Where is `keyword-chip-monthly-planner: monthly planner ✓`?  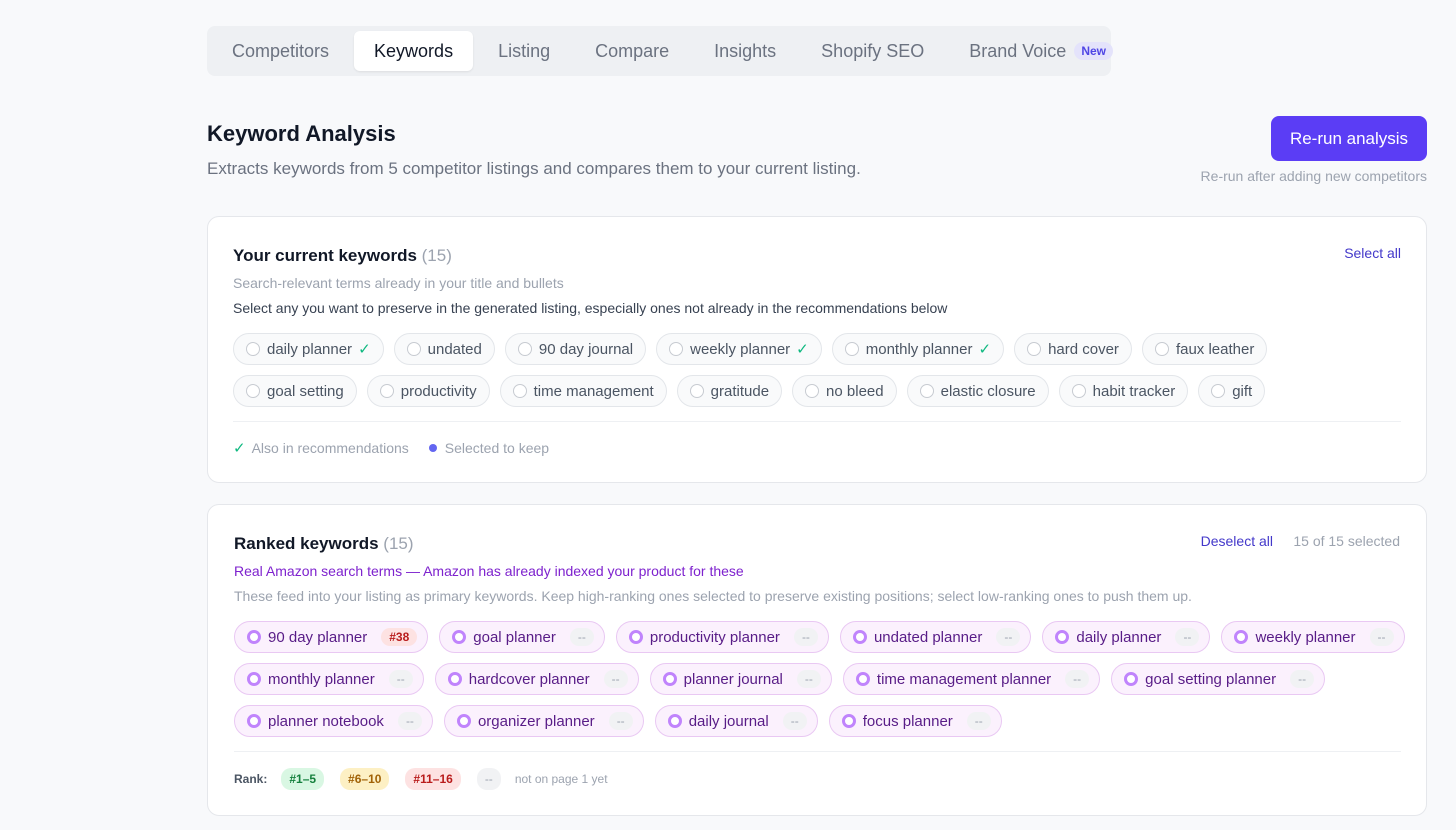 keyword-chip-monthly-planner: monthly planner ✓ is located at coordinates (918, 349).